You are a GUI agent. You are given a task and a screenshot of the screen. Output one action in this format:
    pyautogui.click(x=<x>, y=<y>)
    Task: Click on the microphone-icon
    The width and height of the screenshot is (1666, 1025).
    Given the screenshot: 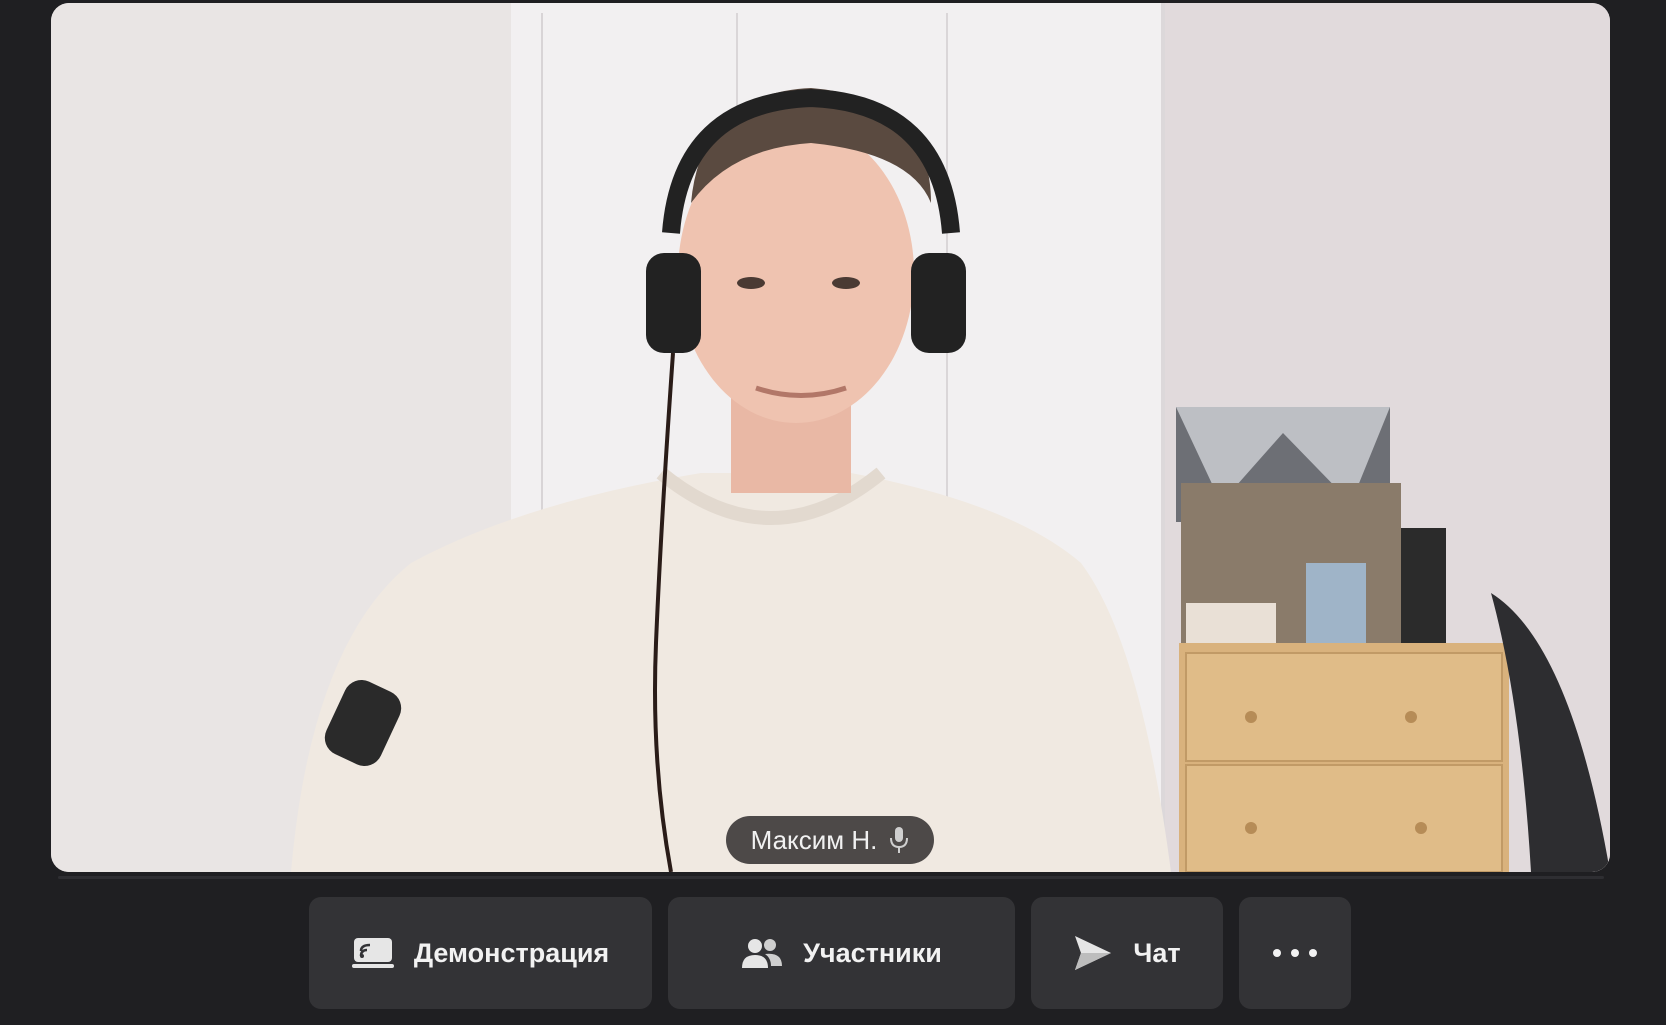 What is the action you would take?
    pyautogui.click(x=899, y=840)
    